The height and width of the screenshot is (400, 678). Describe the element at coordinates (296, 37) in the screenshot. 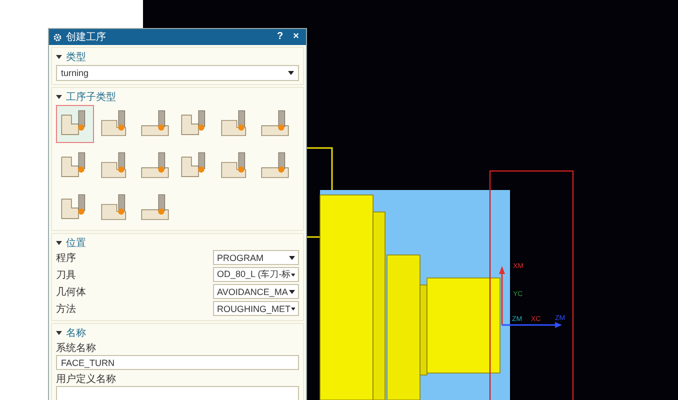

I see `titlebar-button: ×` at that location.